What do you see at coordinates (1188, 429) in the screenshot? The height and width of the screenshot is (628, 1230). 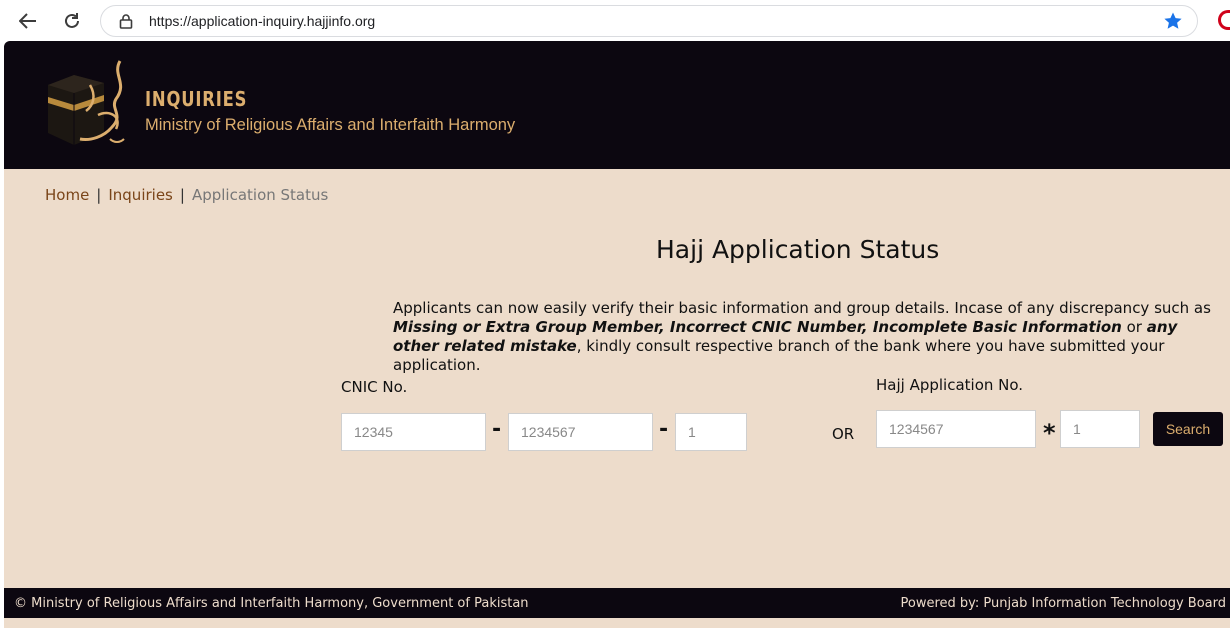 I see `search-button: Search` at bounding box center [1188, 429].